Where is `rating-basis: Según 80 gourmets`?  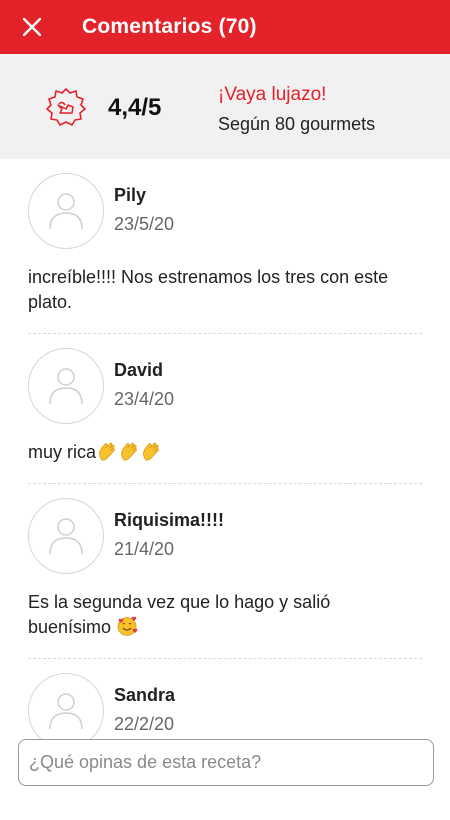 rating-basis: Según 80 gourmets is located at coordinates (297, 124).